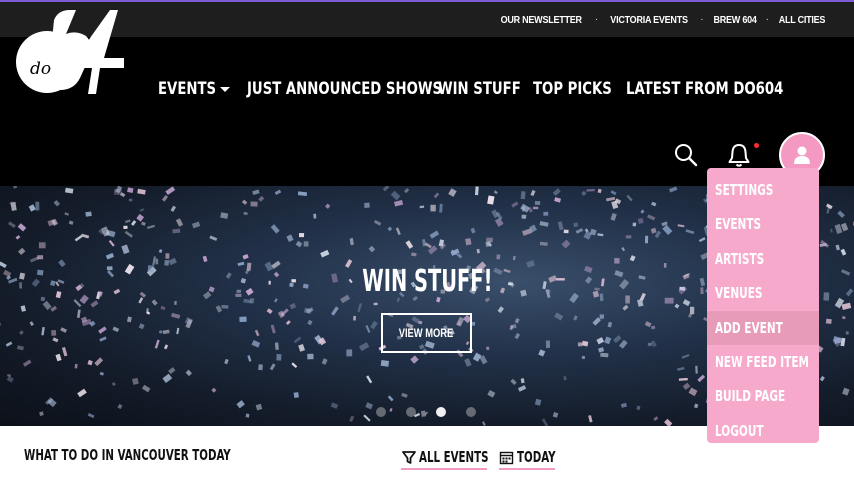  I want to click on menu-item-label: SETTINGS, so click(744, 190).